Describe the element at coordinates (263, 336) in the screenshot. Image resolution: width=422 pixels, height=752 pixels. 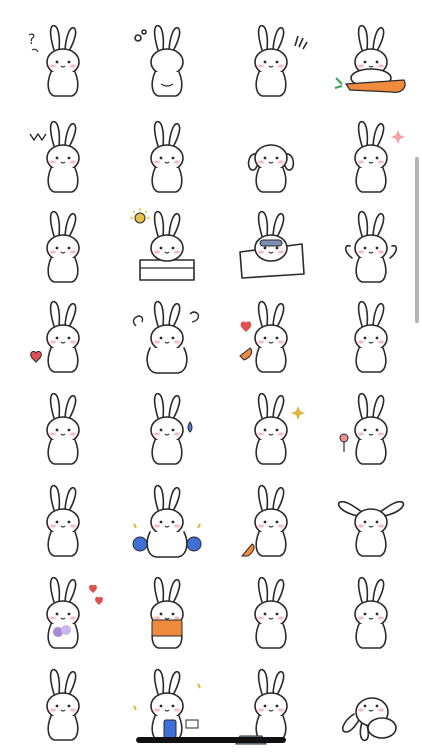
I see `bunny-love-carrot-icon` at that location.